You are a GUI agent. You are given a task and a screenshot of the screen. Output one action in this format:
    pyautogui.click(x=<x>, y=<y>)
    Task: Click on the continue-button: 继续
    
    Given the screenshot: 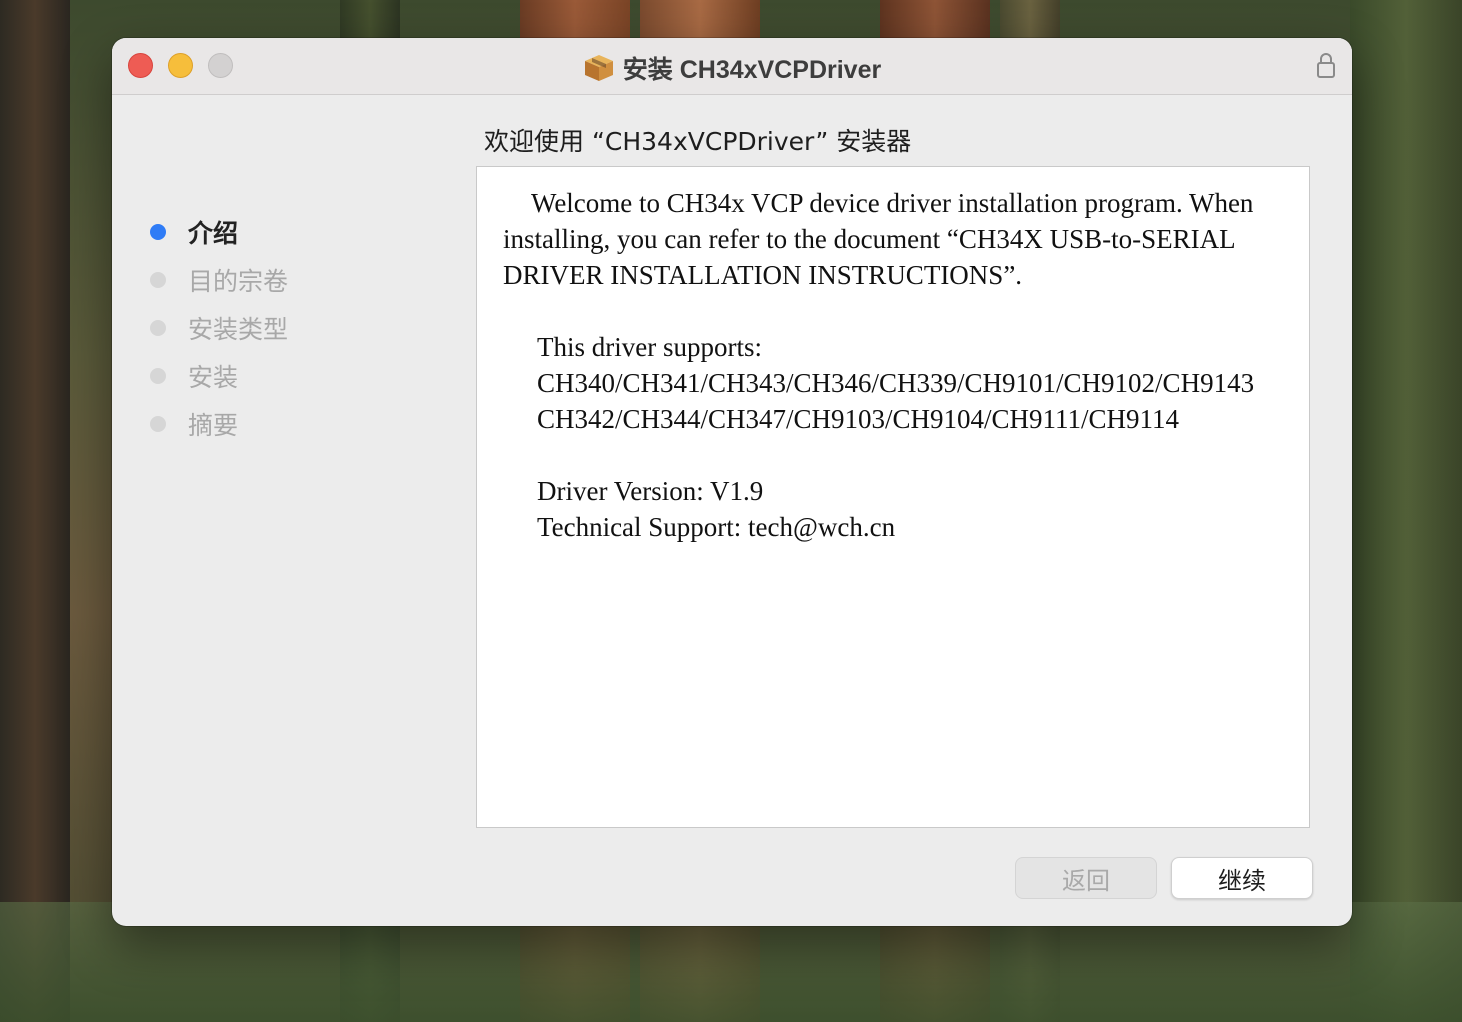 What is the action you would take?
    pyautogui.click(x=1242, y=878)
    